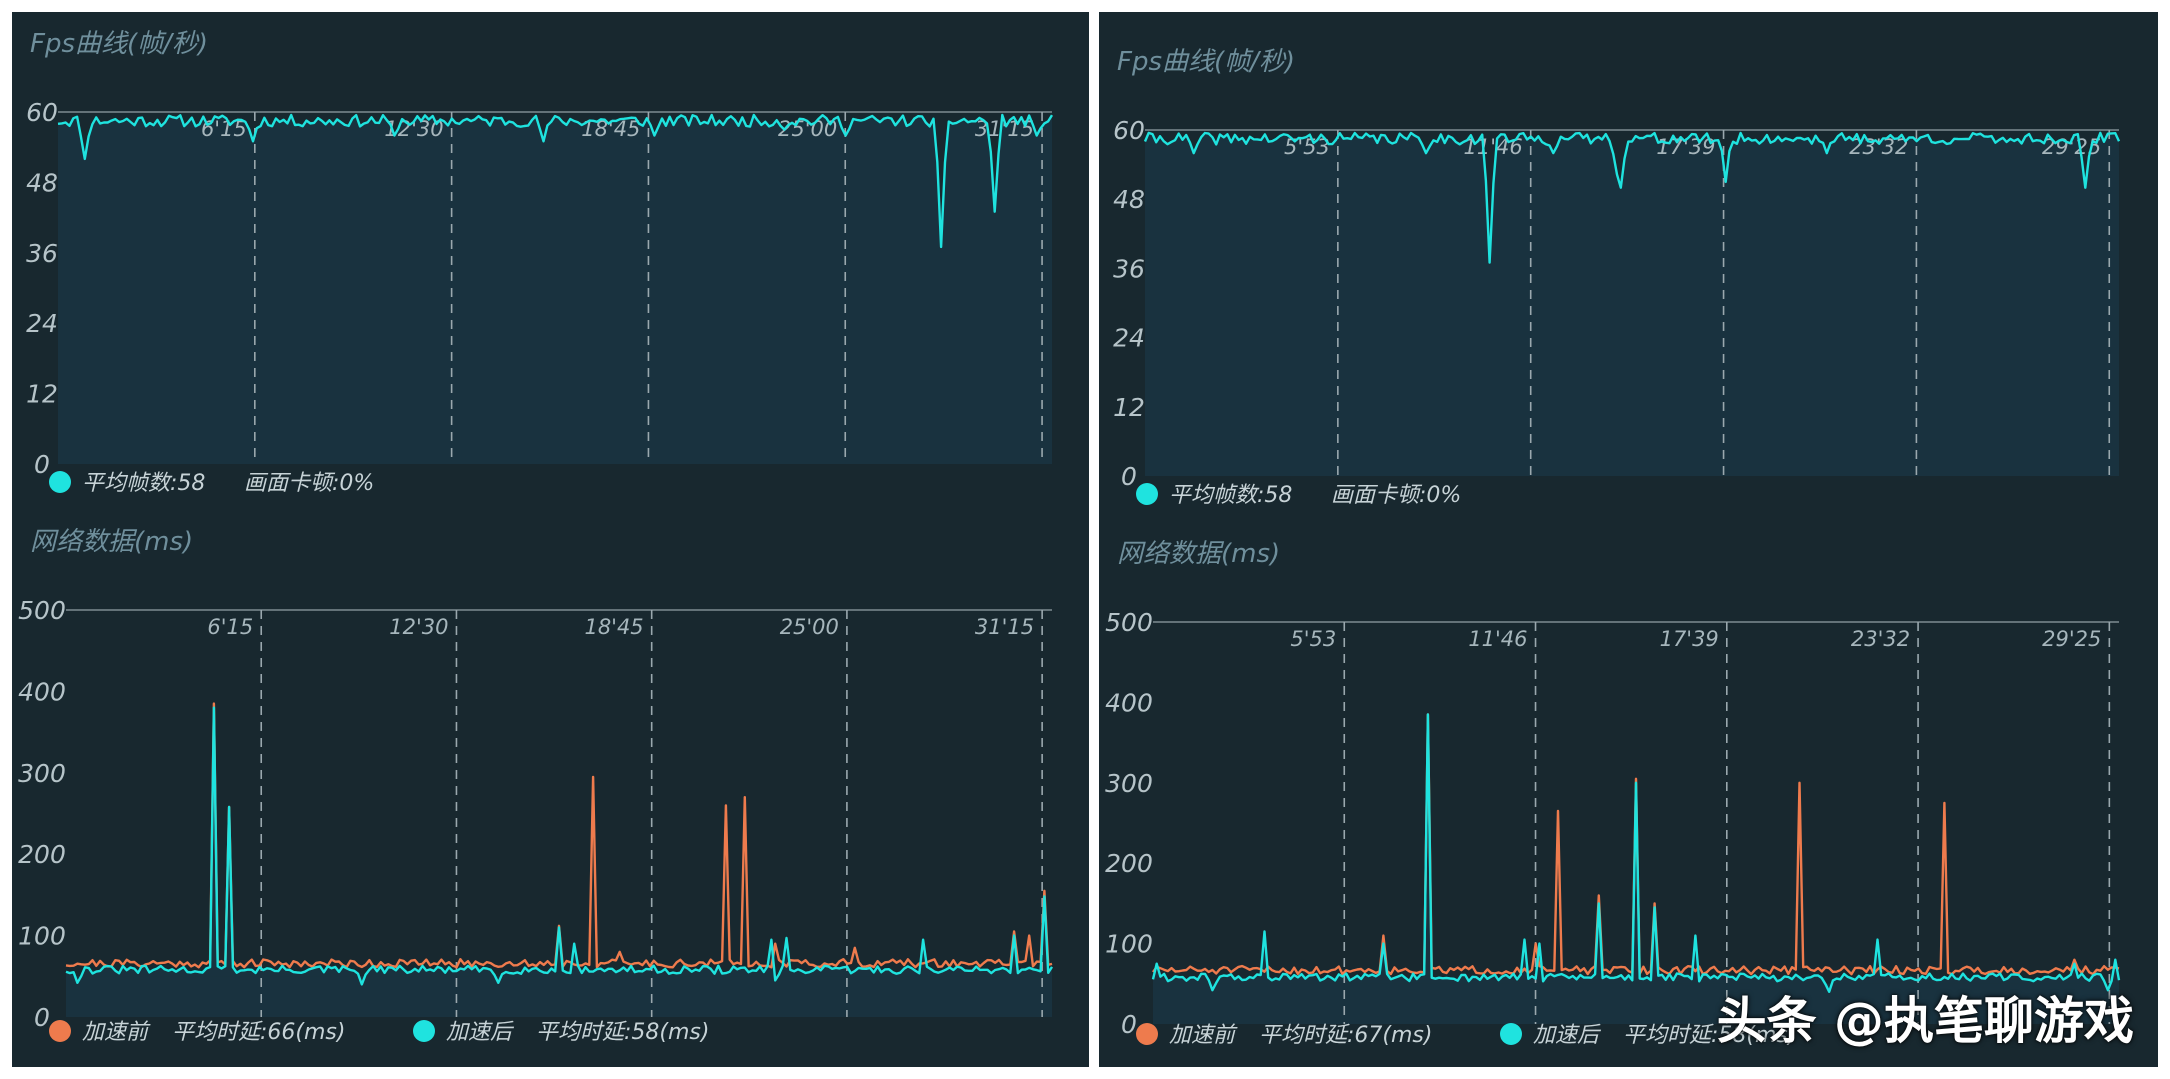 This screenshot has height=1079, width=2170. What do you see at coordinates (1925, 1021) in the screenshot?
I see `watermark: 头条 @执笔聊游戏` at bounding box center [1925, 1021].